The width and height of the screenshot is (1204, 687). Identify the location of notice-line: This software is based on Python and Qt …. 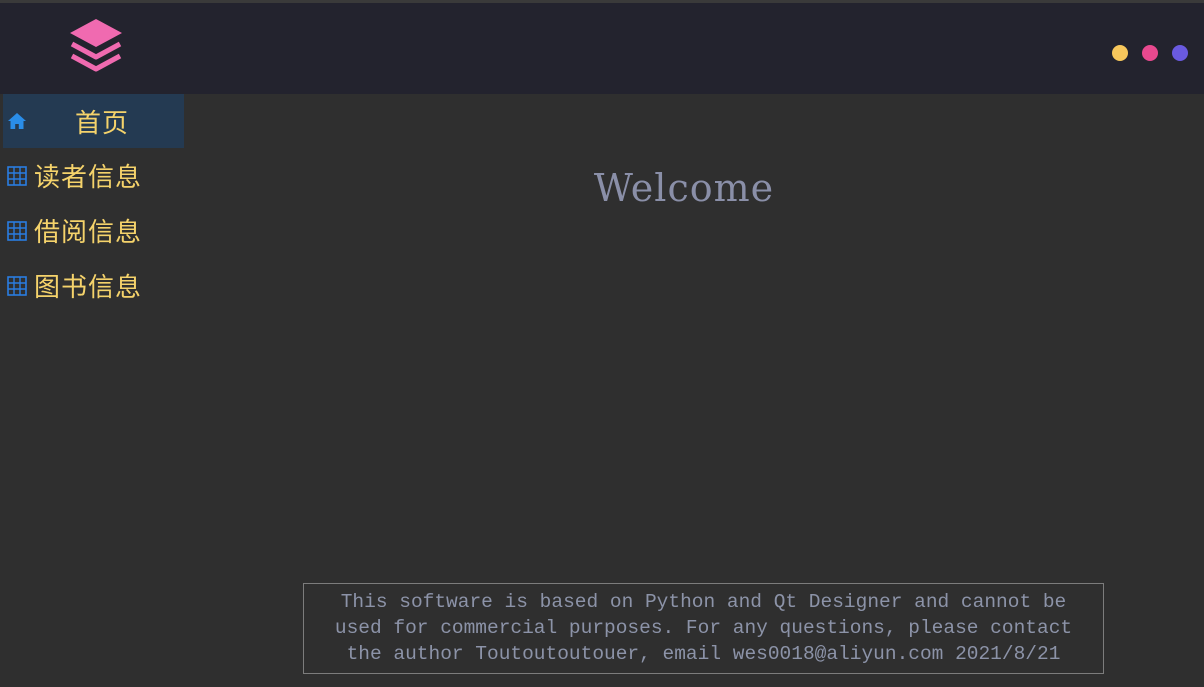
(703, 602).